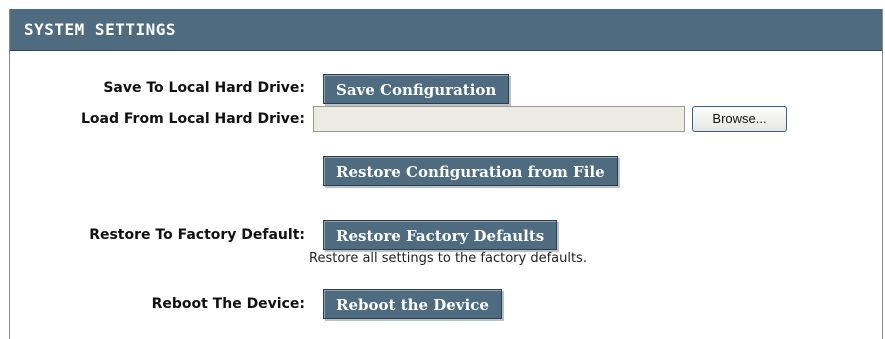 This screenshot has width=885, height=339. What do you see at coordinates (197, 235) in the screenshot?
I see `factory-default-label: Restore To Factory Default:` at bounding box center [197, 235].